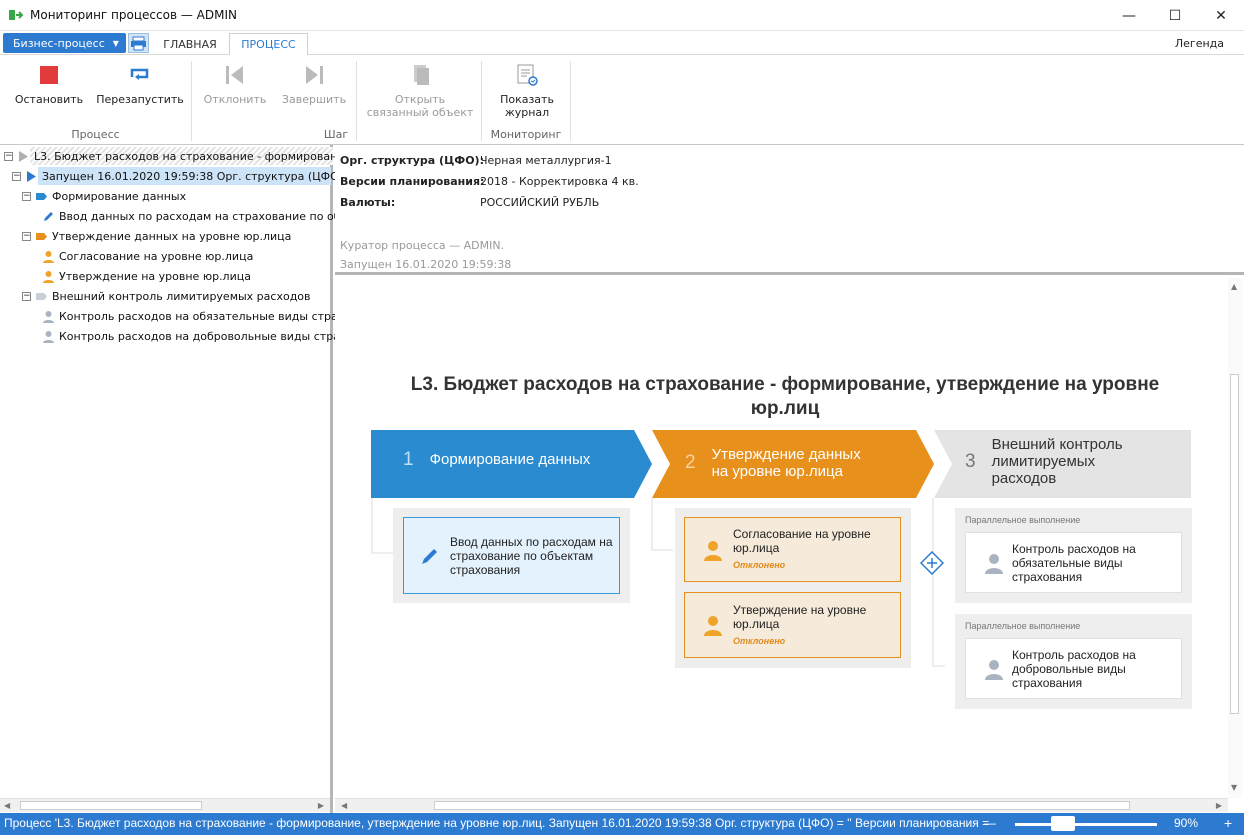 Image resolution: width=1244 pixels, height=835 pixels. What do you see at coordinates (1228, 823) in the screenshot?
I see `zoom-in-button: +` at bounding box center [1228, 823].